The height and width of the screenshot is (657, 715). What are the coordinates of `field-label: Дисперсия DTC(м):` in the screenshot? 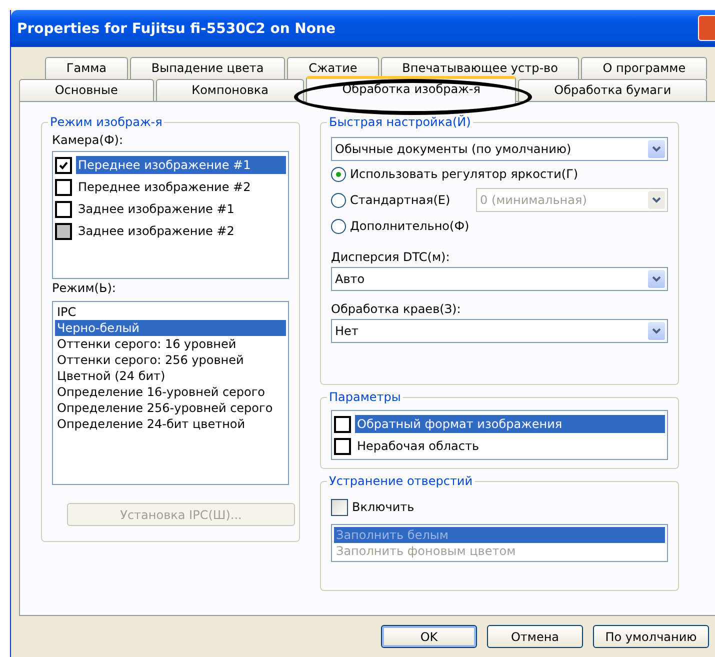 It's located at (391, 257).